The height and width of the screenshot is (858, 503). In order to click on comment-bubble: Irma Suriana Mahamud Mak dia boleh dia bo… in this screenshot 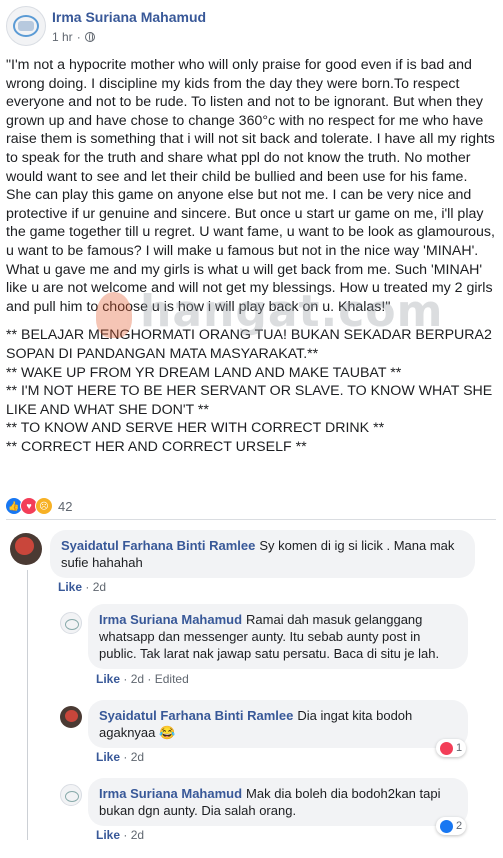, I will do `click(278, 802)`.